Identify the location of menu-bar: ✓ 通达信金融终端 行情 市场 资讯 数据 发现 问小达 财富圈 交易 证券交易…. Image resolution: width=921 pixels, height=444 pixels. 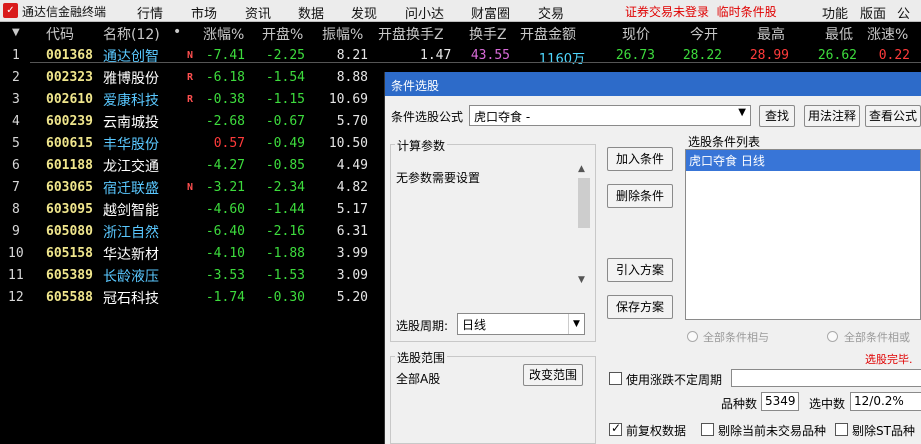
(460, 20).